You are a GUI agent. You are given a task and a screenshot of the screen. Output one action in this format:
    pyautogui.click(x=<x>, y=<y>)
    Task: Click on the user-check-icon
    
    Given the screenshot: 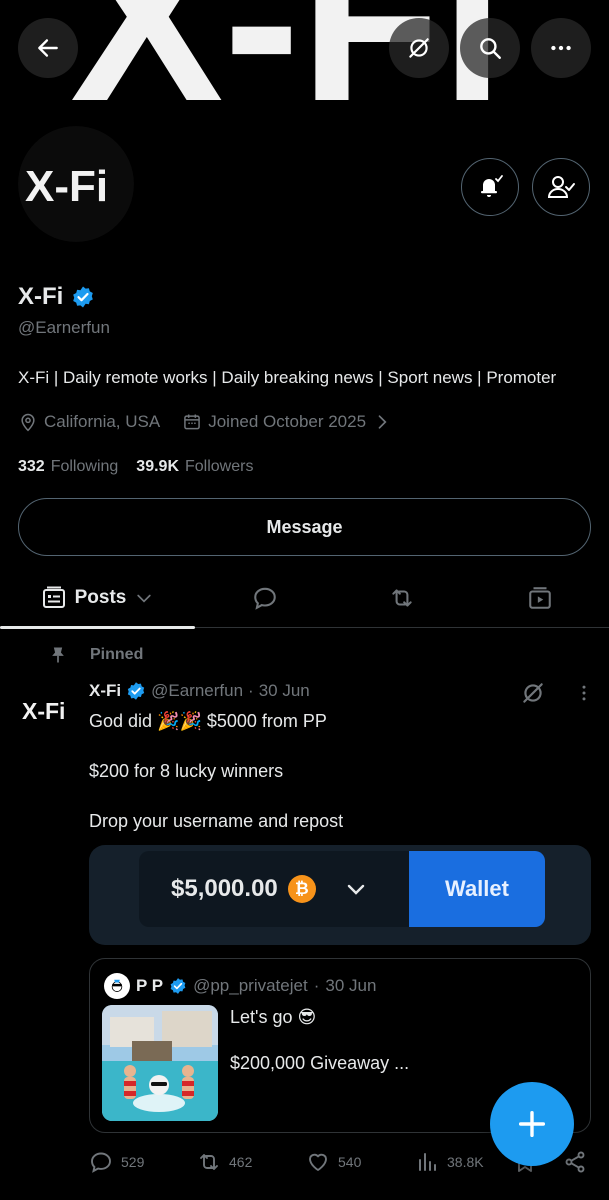 What is the action you would take?
    pyautogui.click(x=561, y=187)
    